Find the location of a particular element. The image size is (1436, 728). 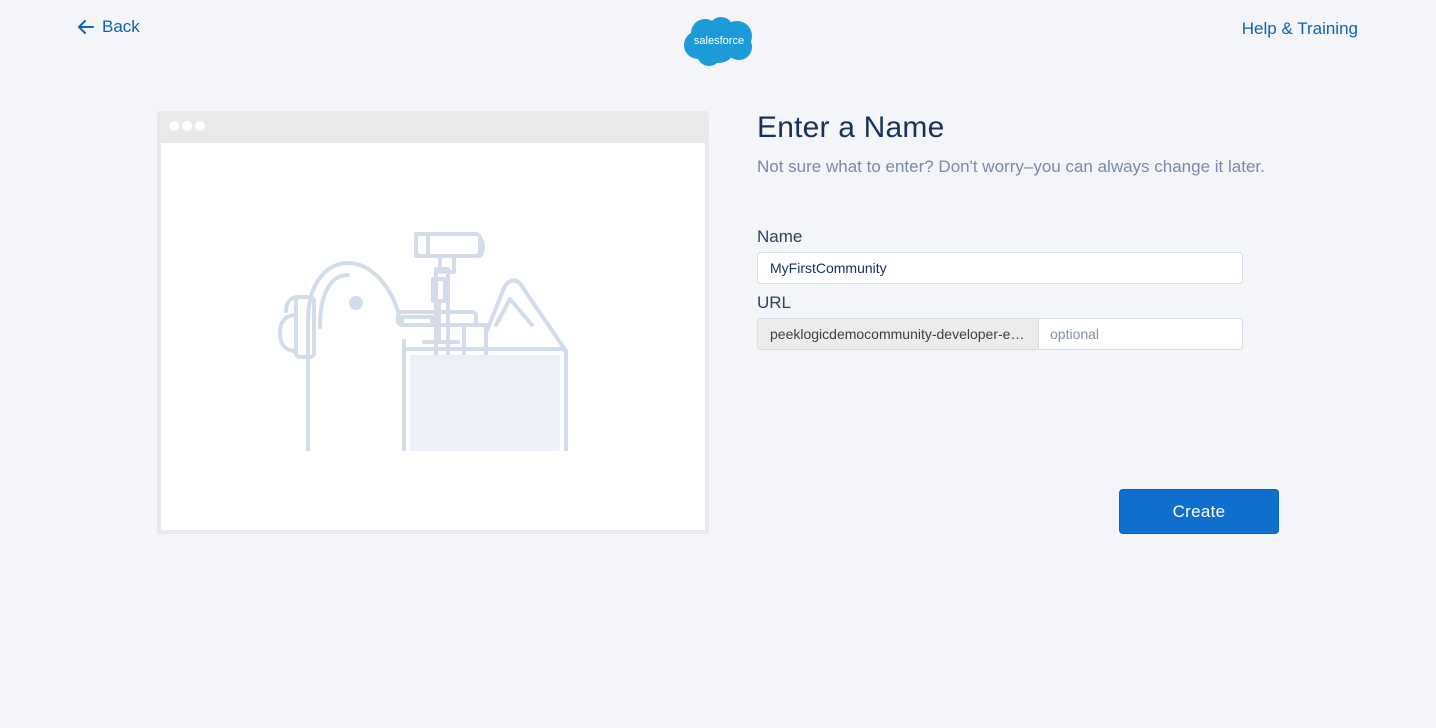

url-suffix-input is located at coordinates (1140, 334).